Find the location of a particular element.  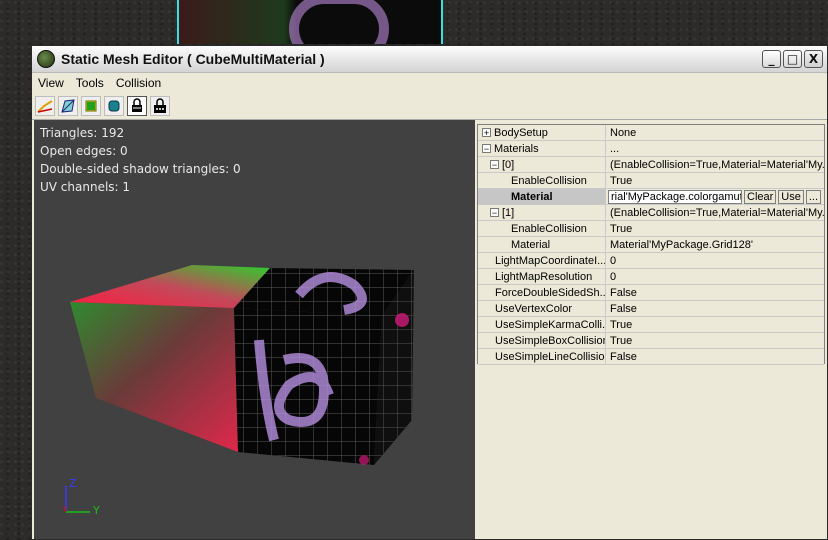

stat-triangles: Triangles: 192 is located at coordinates (82, 133).